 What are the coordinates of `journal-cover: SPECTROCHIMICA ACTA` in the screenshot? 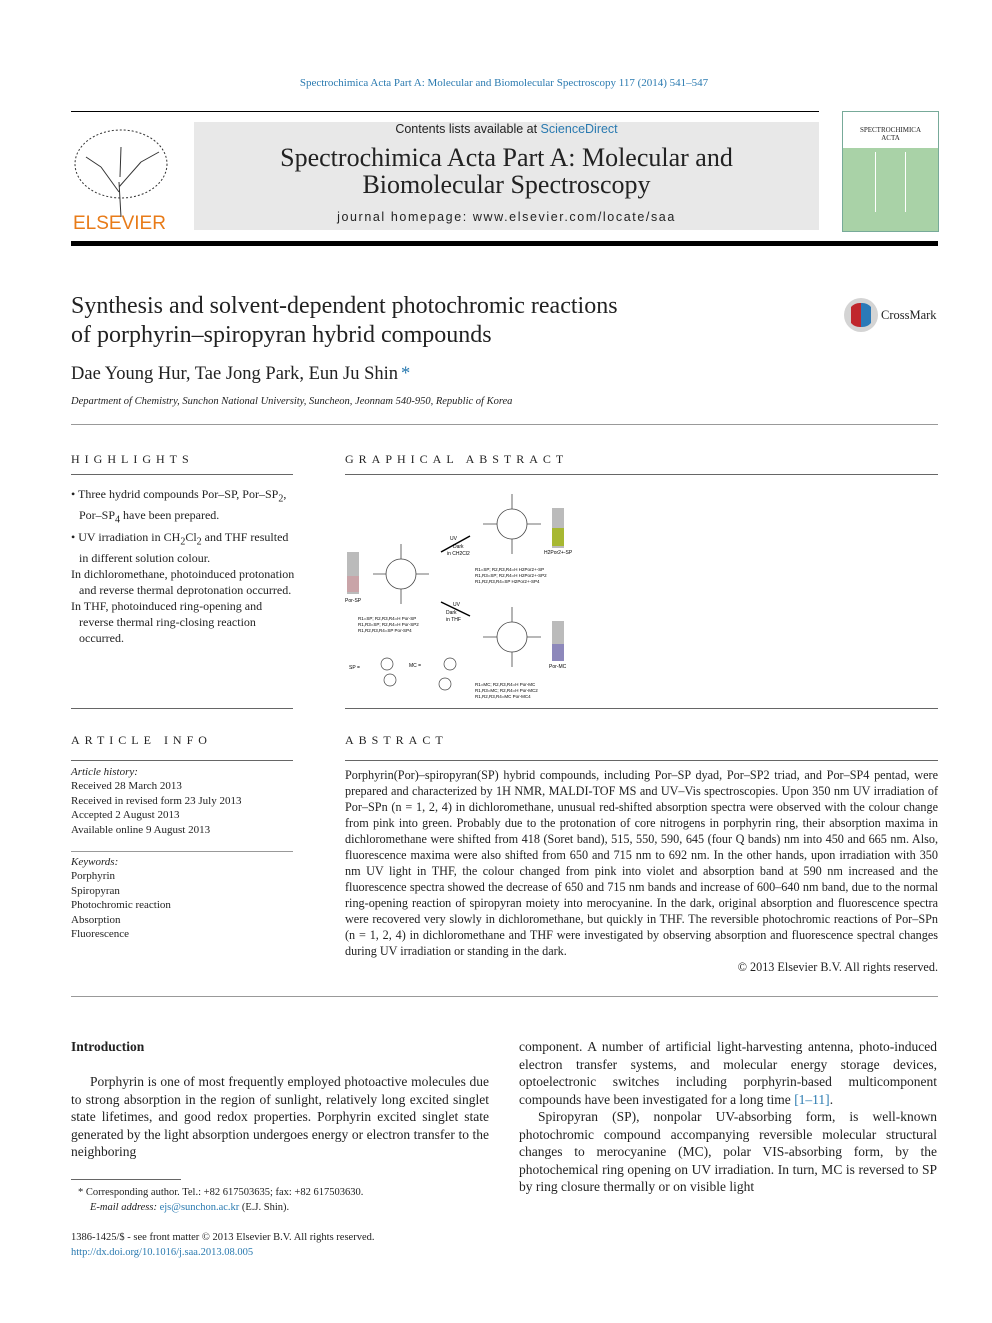 It's located at (890, 171).